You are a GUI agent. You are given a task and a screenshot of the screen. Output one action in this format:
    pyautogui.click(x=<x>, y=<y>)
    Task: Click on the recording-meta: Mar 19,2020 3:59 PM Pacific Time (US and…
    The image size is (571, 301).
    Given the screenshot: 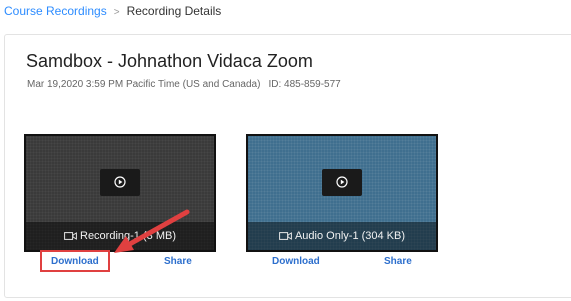 What is the action you would take?
    pyautogui.click(x=184, y=84)
    